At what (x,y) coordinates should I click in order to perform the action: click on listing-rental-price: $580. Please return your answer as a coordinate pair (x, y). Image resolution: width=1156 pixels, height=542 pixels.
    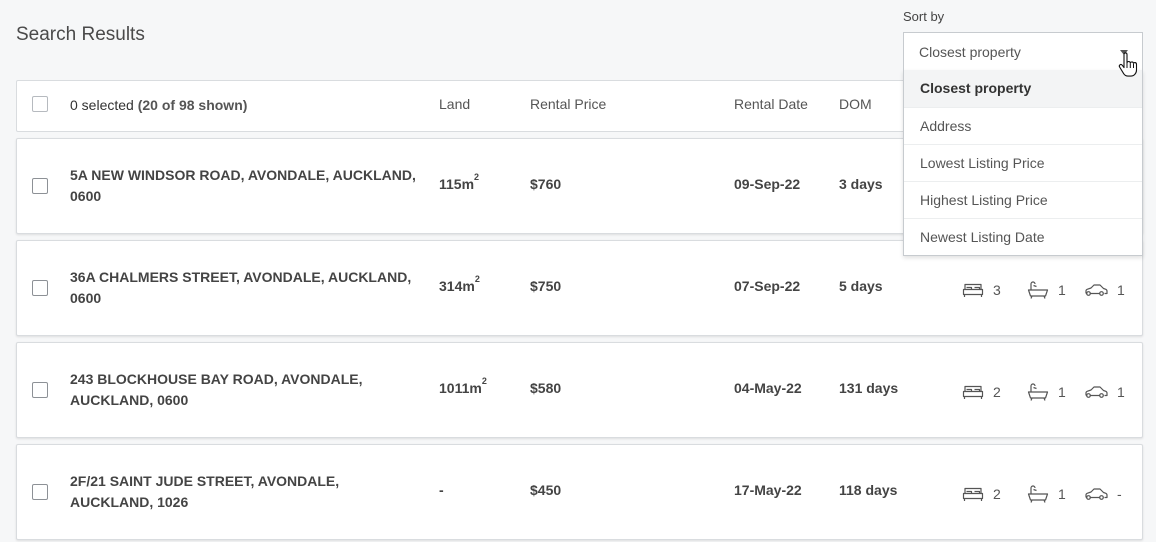
    Looking at the image, I should click on (546, 388).